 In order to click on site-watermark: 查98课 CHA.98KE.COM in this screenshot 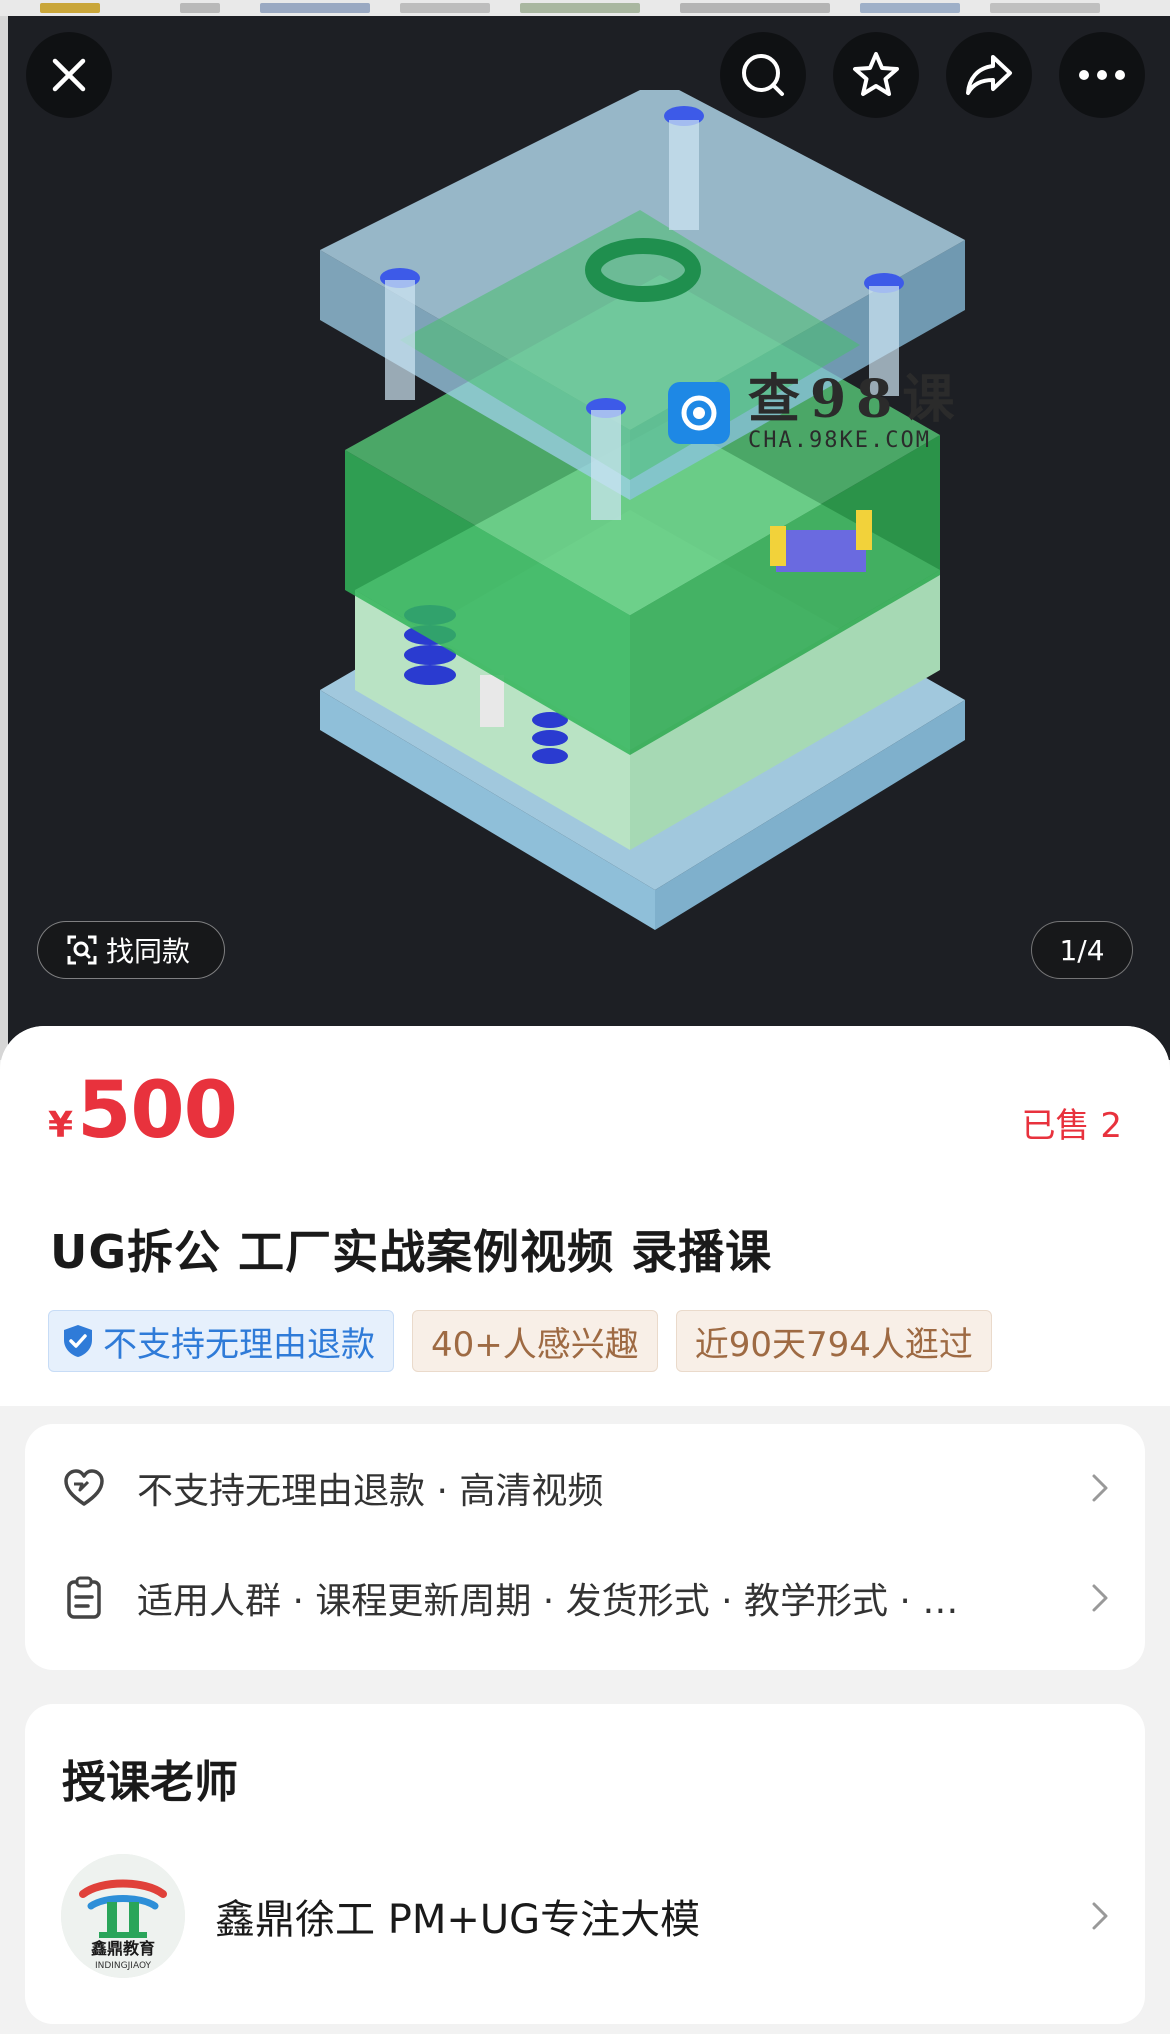, I will do `click(816, 412)`.